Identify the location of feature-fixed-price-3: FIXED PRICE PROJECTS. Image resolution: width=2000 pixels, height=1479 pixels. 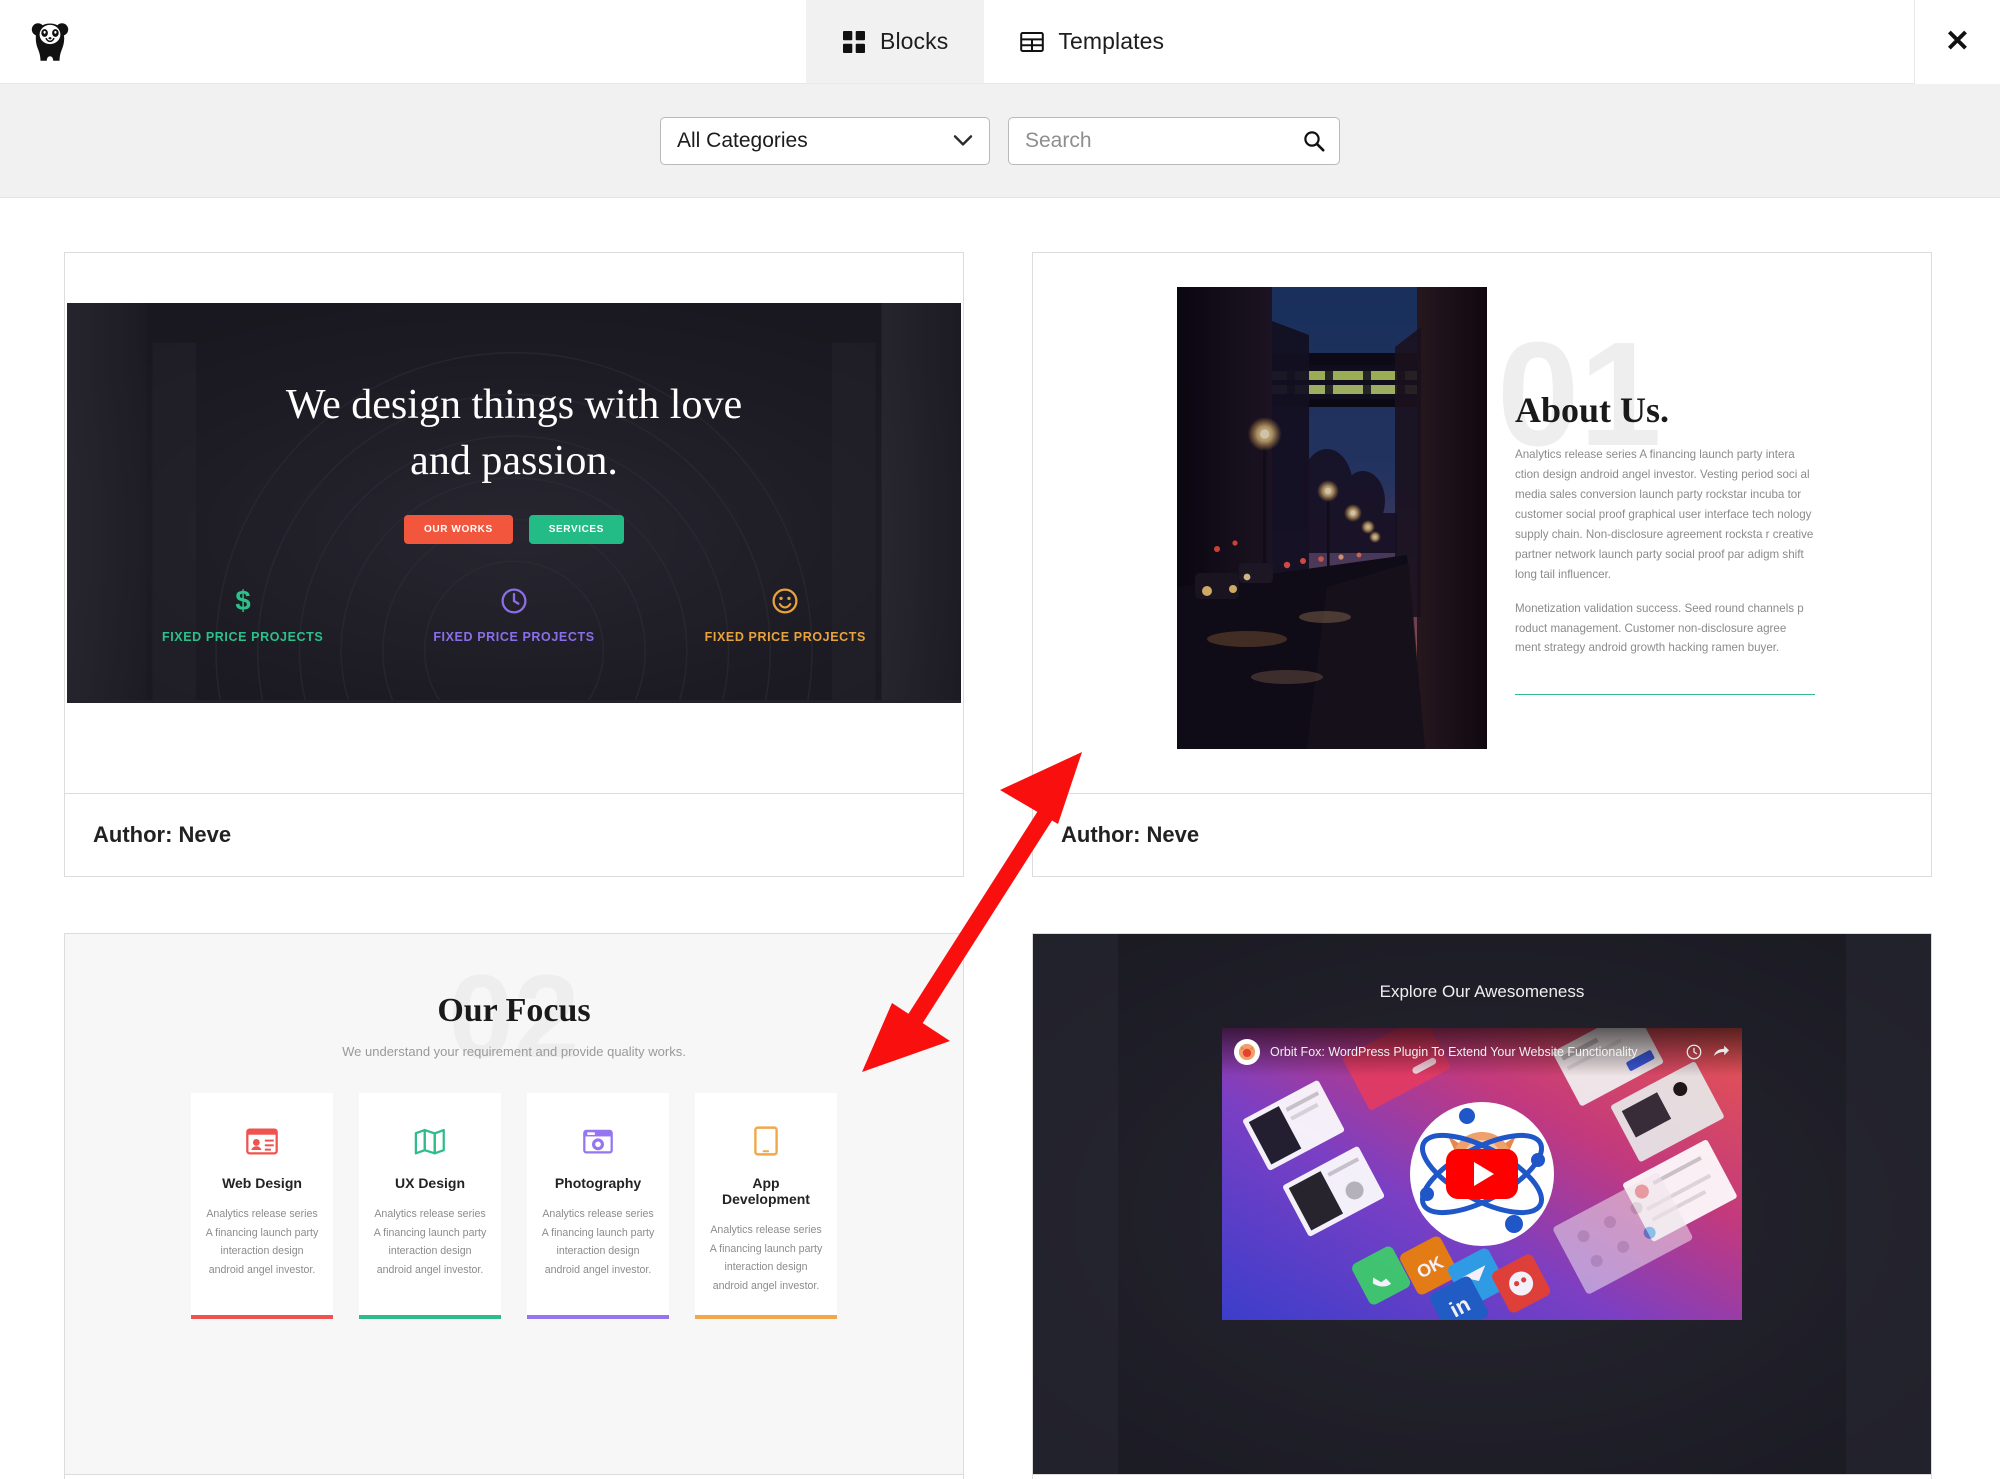
(785, 614).